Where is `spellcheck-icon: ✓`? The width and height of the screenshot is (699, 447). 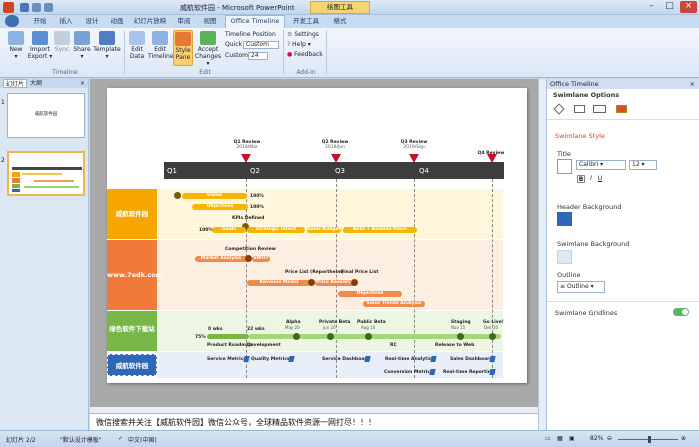
spellcheck-icon: ✓ is located at coordinates (120, 438).